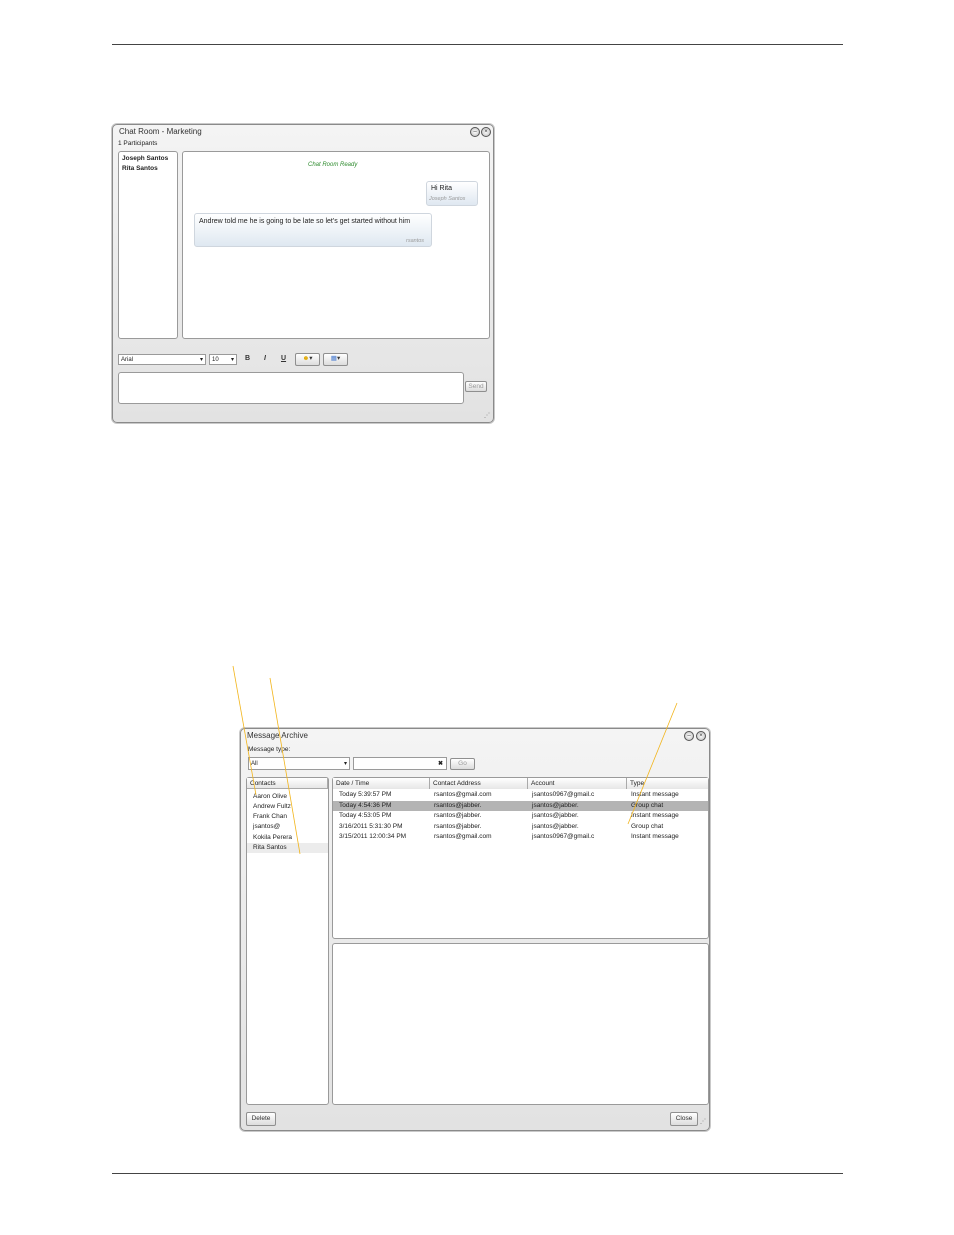 This screenshot has height=1235, width=954. I want to click on color-button: ▦▾, so click(335, 359).